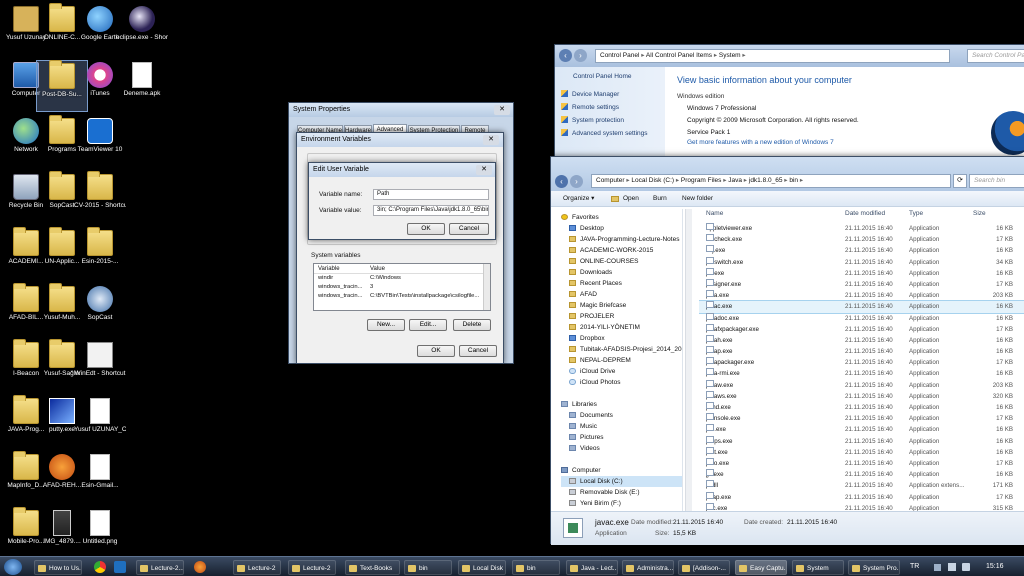  Describe the element at coordinates (329, 269) in the screenshot. I see `column-variable: Variable` at that location.